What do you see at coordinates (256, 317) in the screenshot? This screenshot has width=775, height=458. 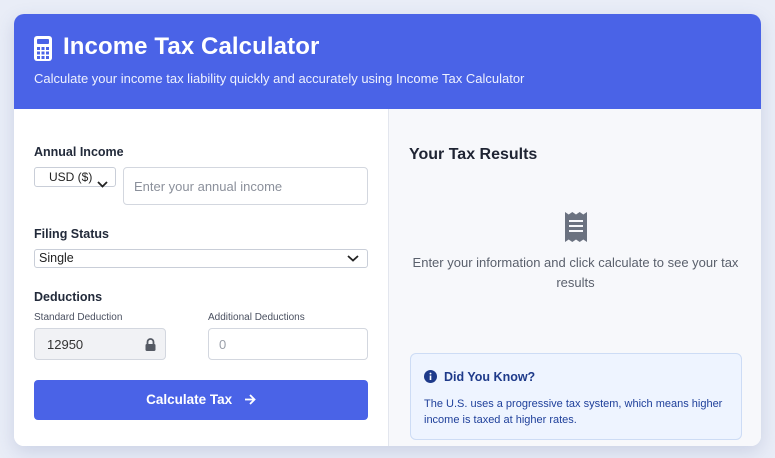 I see `additional-deductions-label: Additional Deductions` at bounding box center [256, 317].